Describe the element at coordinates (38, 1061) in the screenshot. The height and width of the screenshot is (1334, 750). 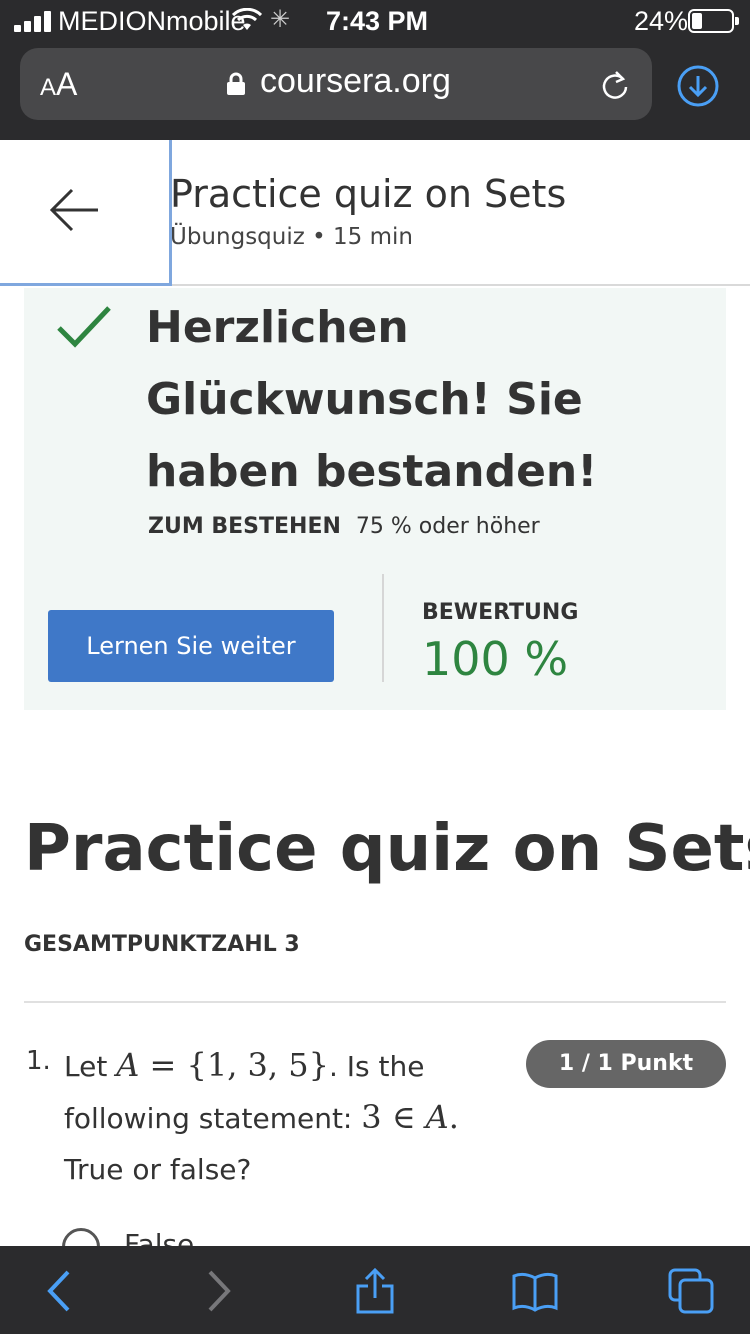
I see `question-number: 1.` at that location.